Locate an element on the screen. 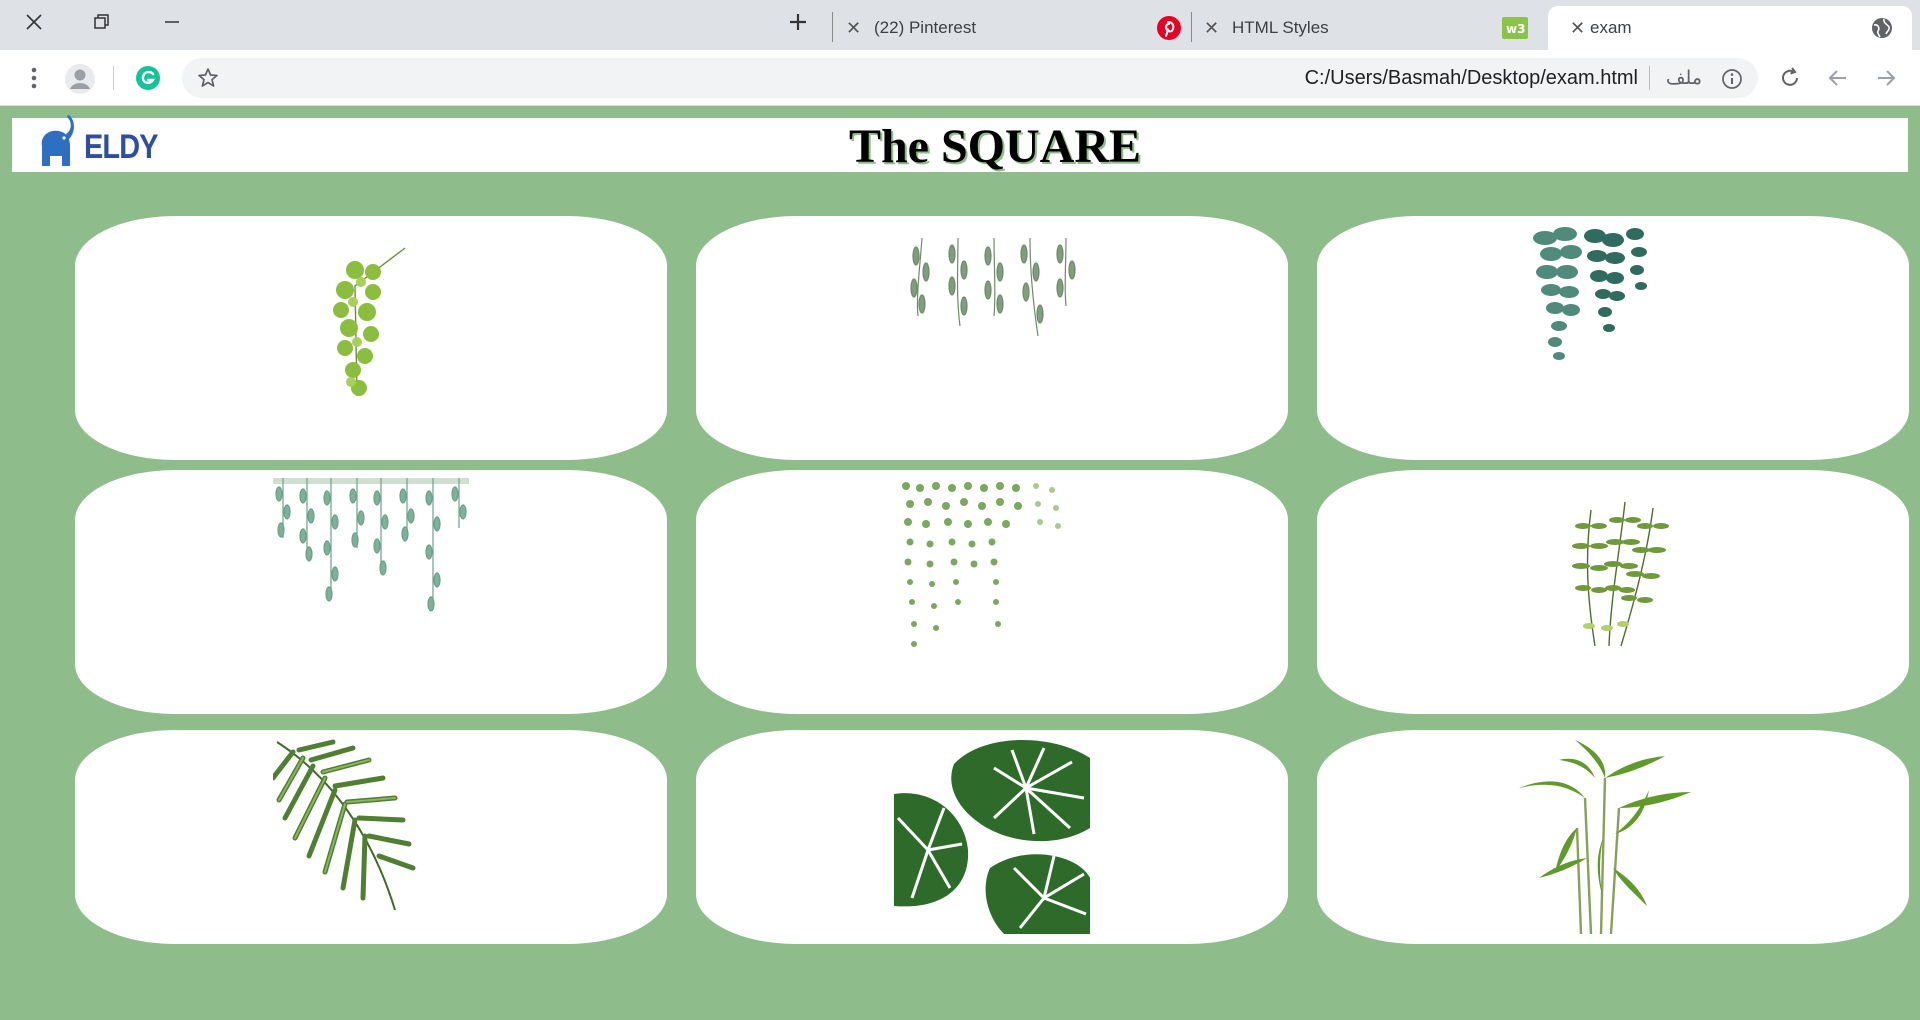  minimize-window-button is located at coordinates (172, 22).